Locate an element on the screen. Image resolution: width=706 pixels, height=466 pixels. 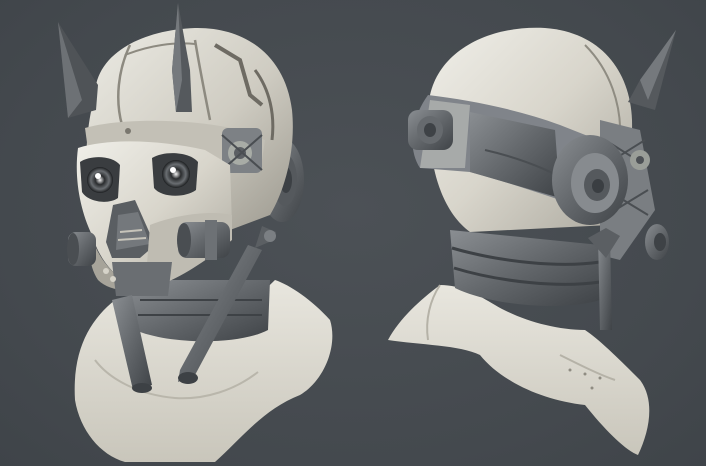
band-knob-left is located at coordinates (430, 130).